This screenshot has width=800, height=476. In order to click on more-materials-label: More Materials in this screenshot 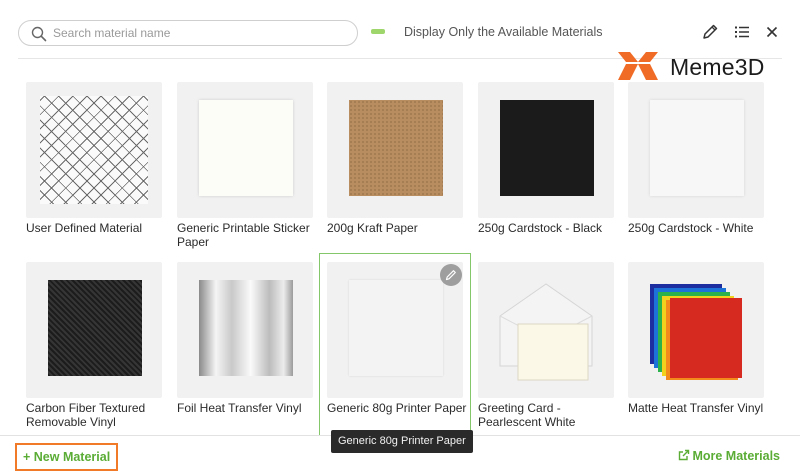, I will do `click(736, 456)`.